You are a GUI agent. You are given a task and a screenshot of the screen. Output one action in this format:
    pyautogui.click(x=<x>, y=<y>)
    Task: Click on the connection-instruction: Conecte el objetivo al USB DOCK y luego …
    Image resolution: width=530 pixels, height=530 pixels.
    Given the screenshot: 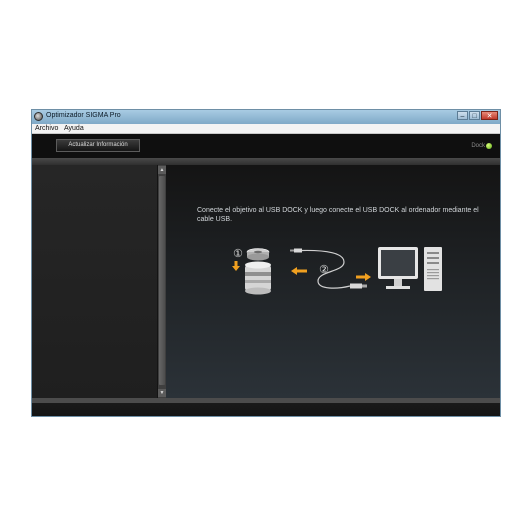 What is the action you would take?
    pyautogui.click(x=338, y=215)
    